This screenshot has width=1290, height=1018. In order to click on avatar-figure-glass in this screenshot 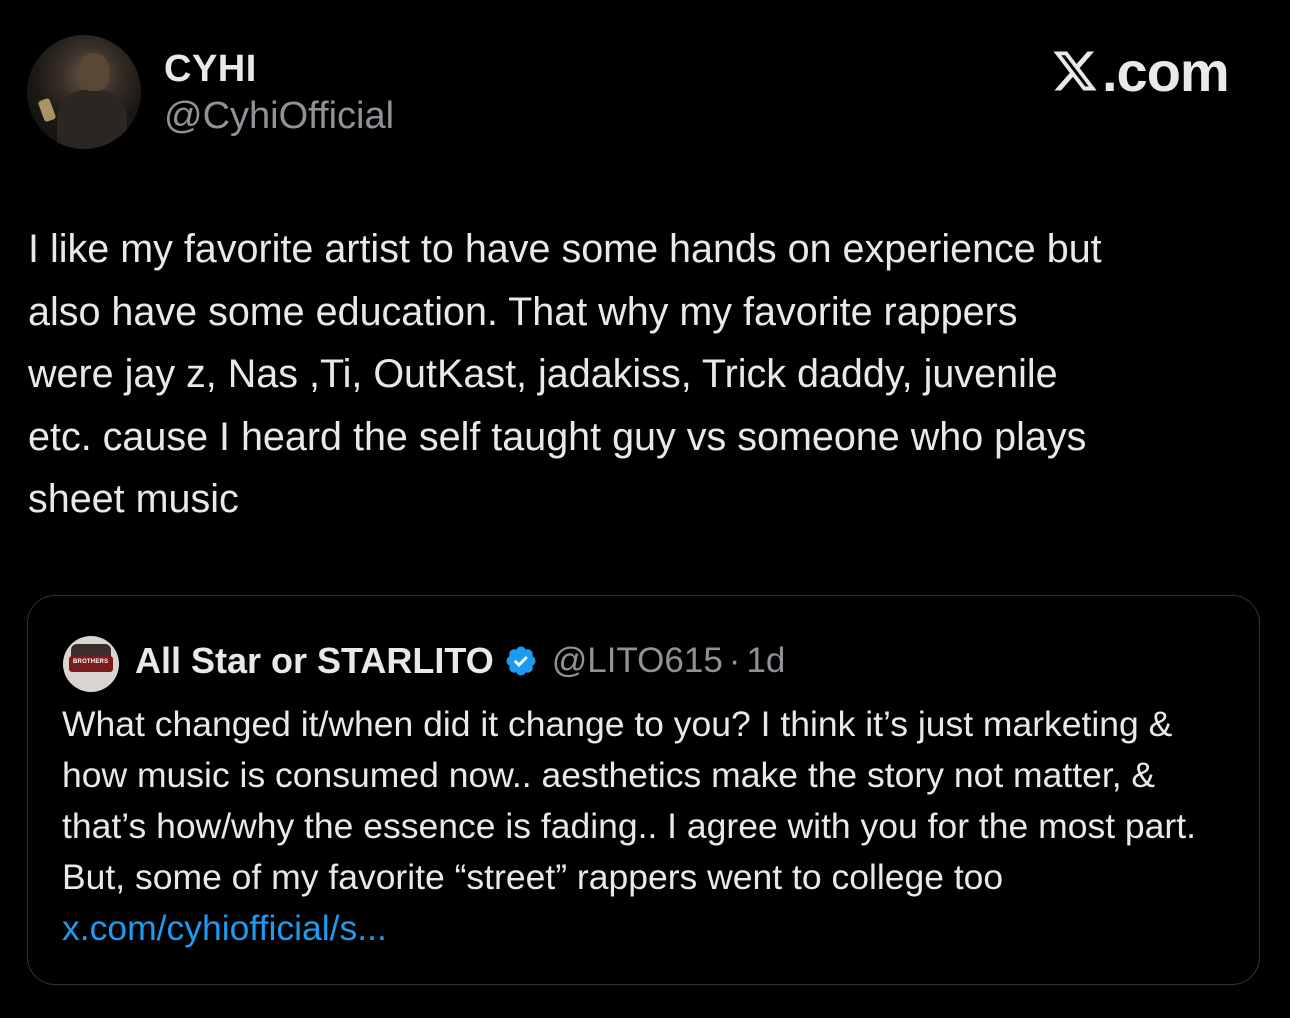, I will do `click(47, 110)`.